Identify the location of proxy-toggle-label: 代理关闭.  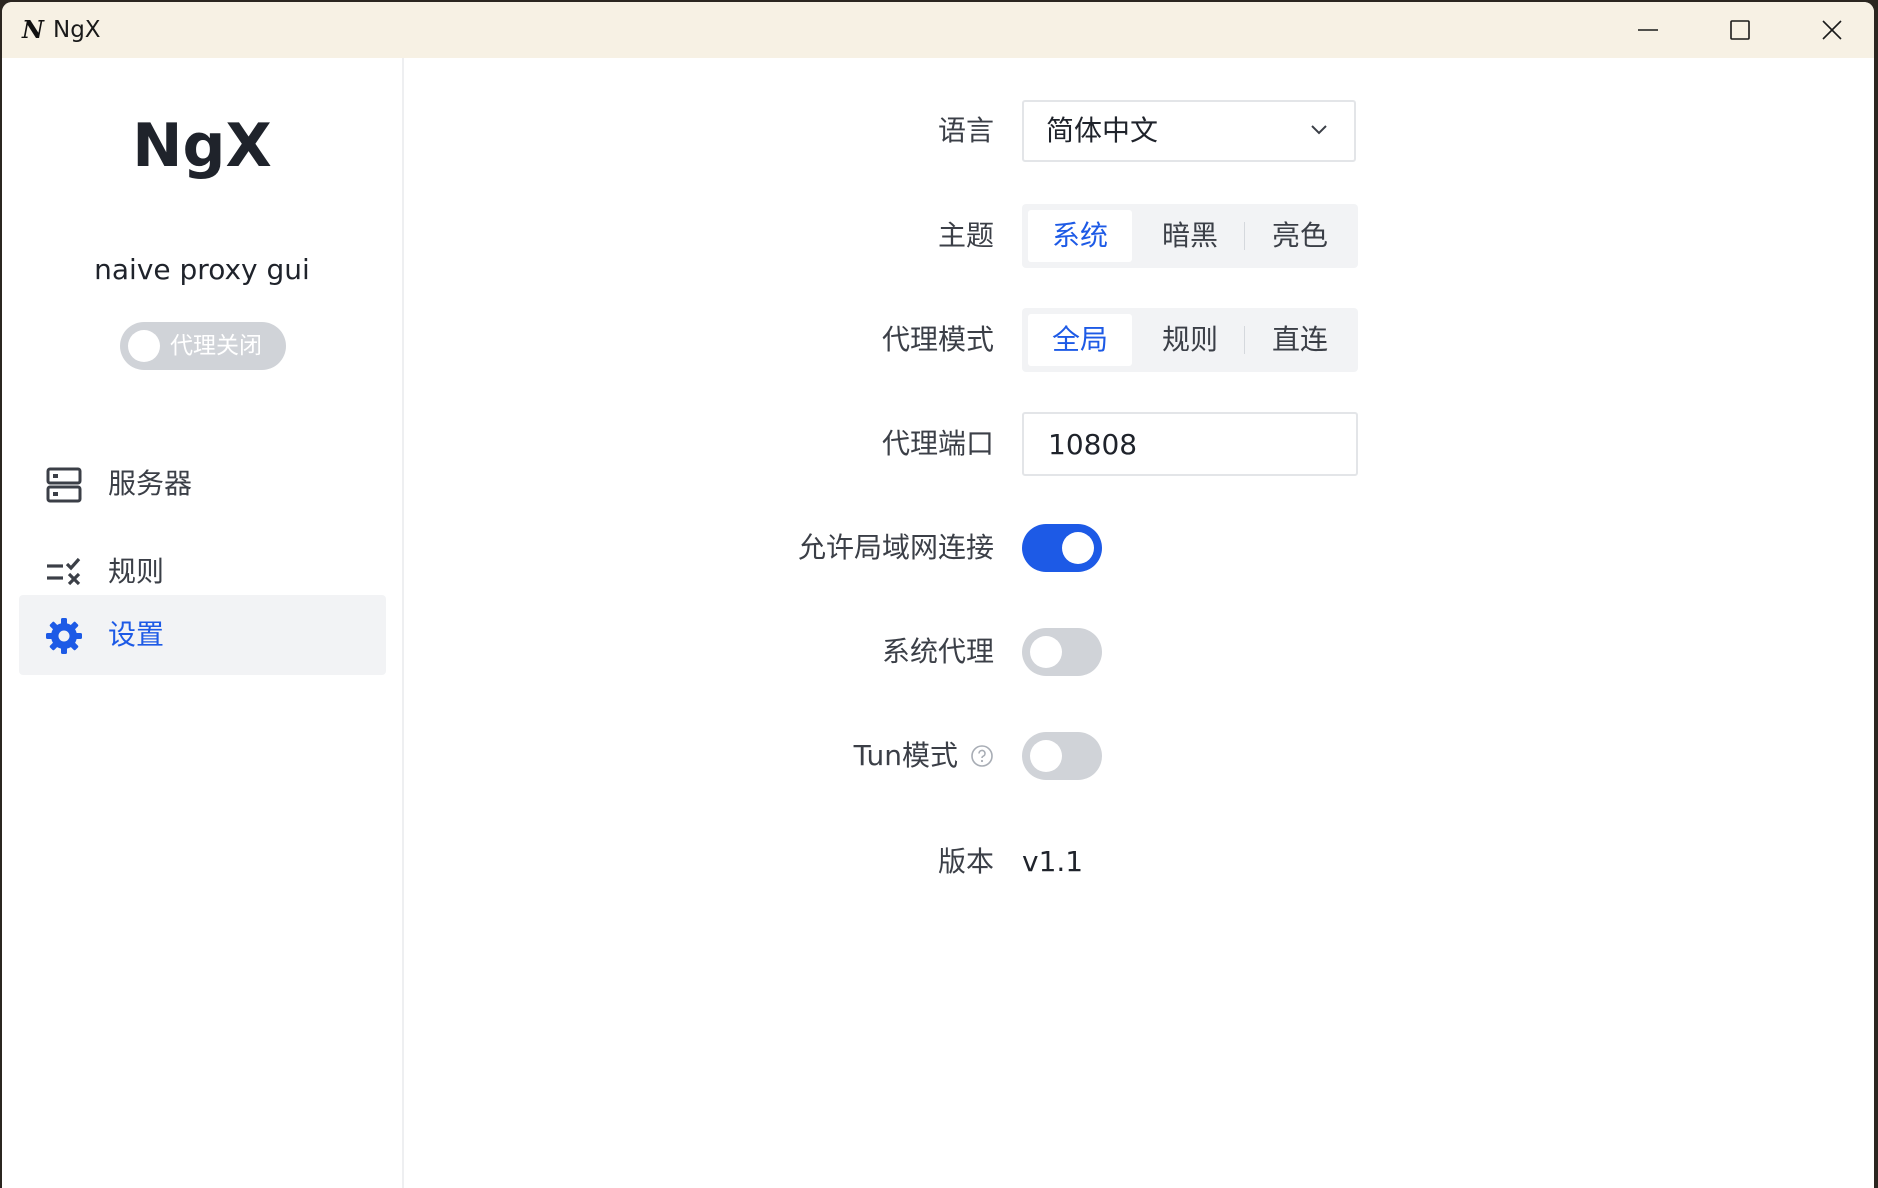
(216, 346).